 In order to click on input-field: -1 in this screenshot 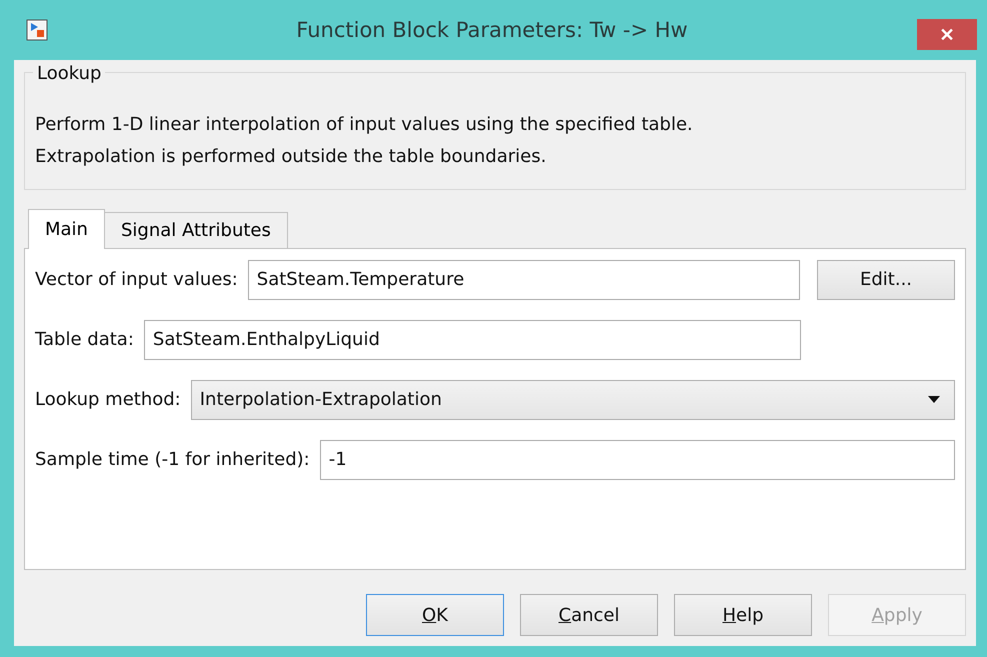, I will do `click(637, 460)`.